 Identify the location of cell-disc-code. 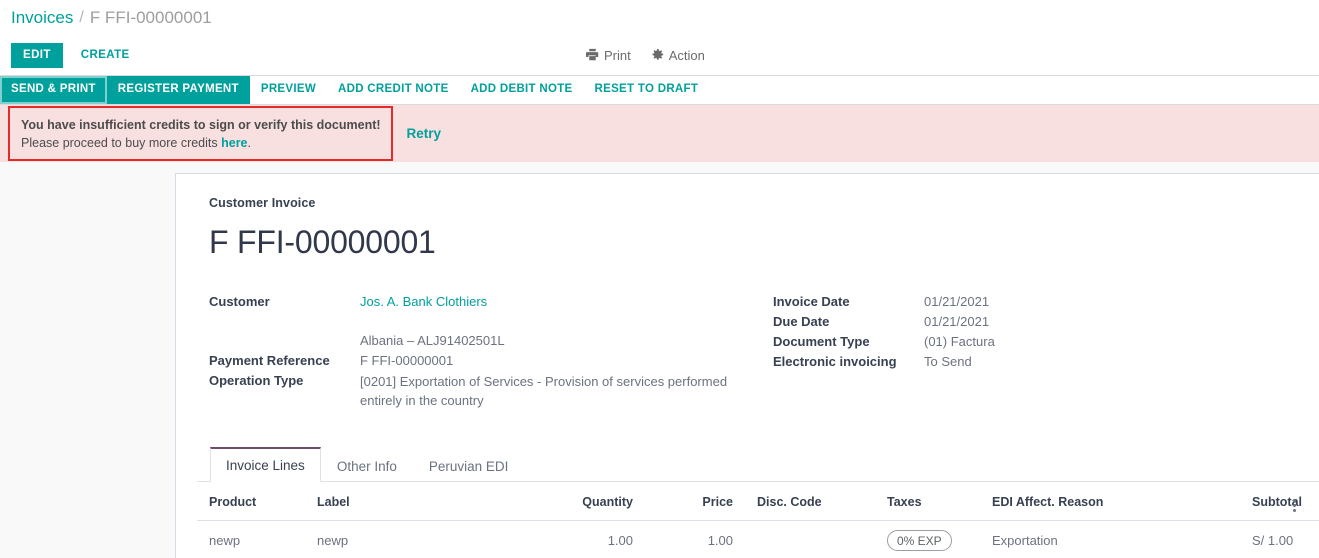
(810, 539).